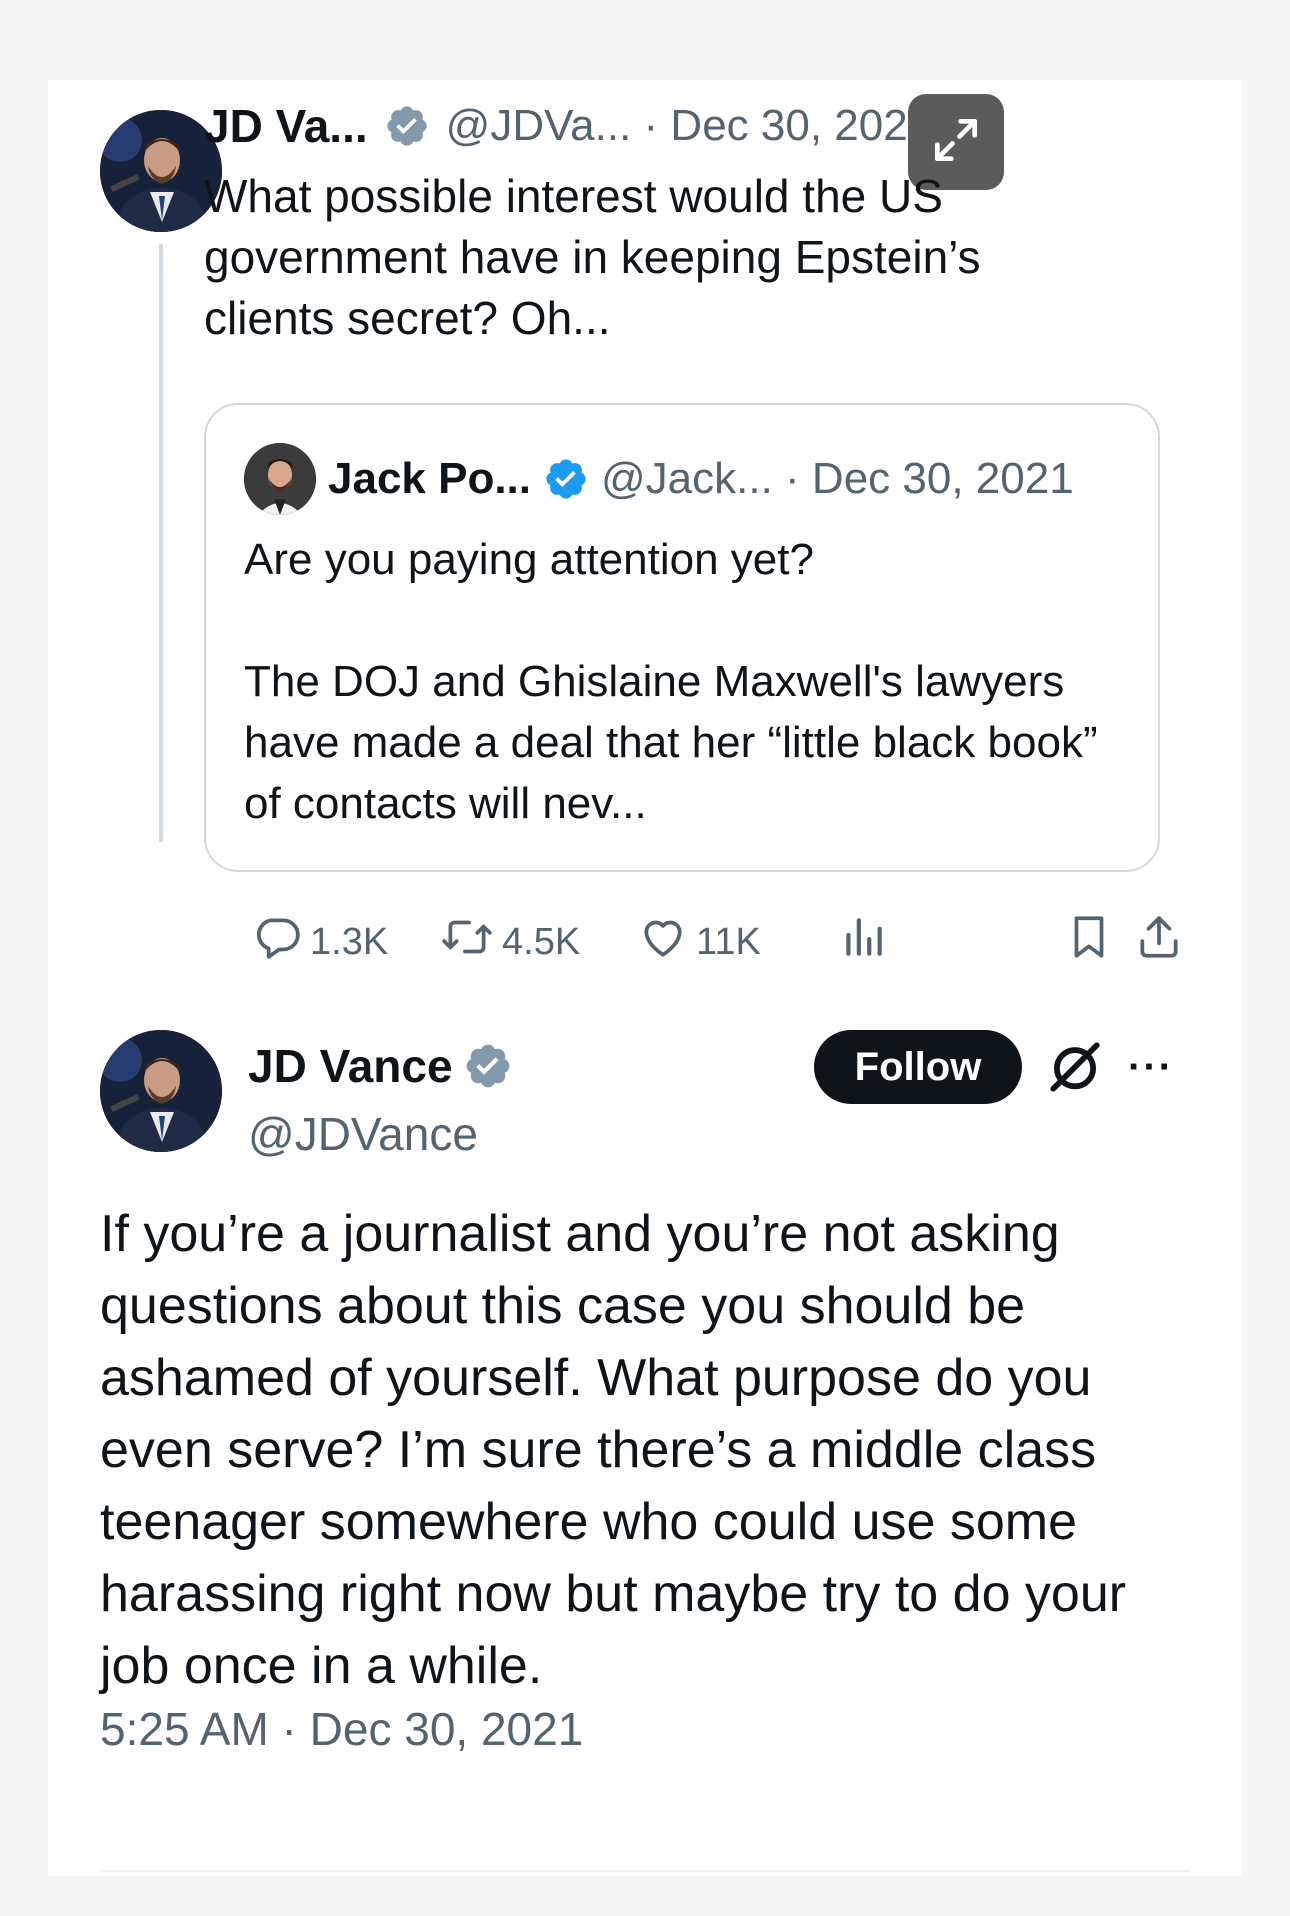 The image size is (1290, 1916). I want to click on reply-icon, so click(277, 942).